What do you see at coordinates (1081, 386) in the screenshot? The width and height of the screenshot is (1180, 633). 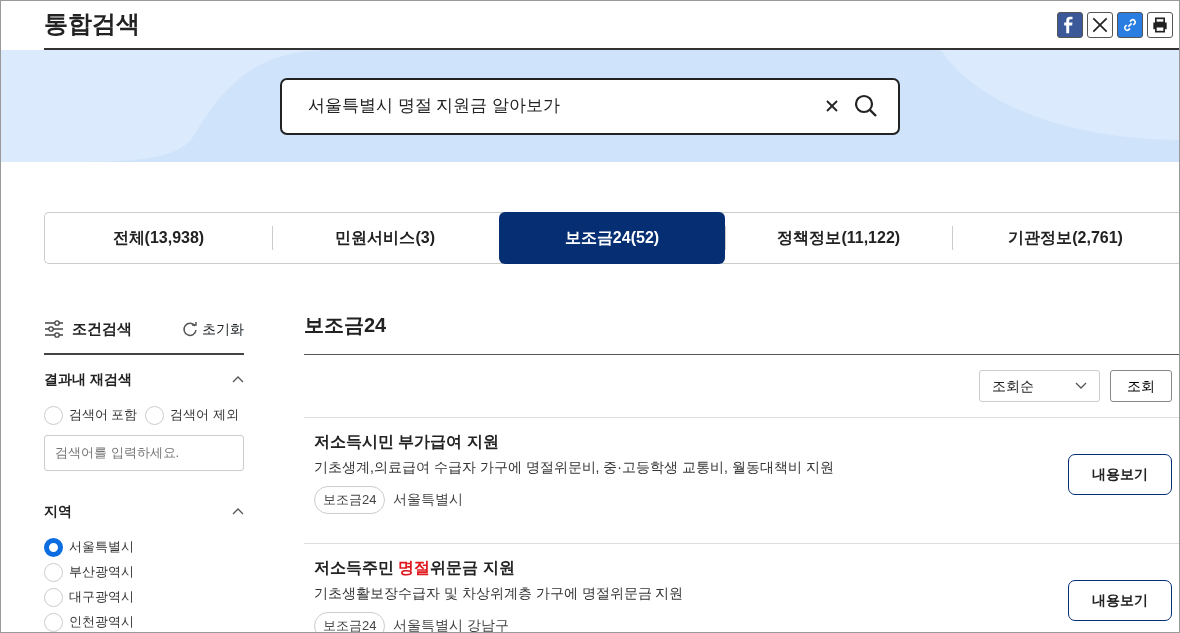 I see `caret-icon` at bounding box center [1081, 386].